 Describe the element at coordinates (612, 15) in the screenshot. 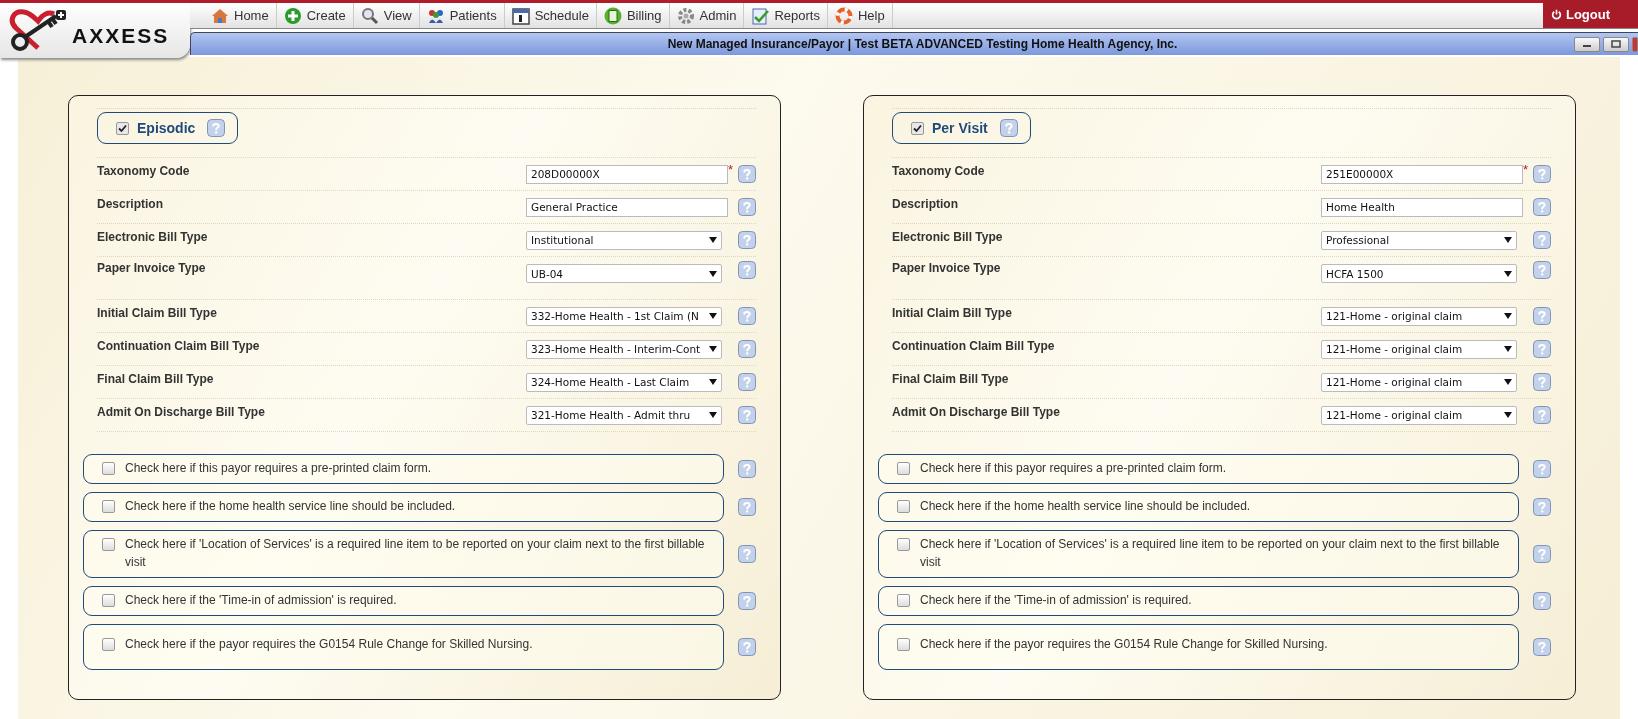

I see `calculator-icon` at that location.